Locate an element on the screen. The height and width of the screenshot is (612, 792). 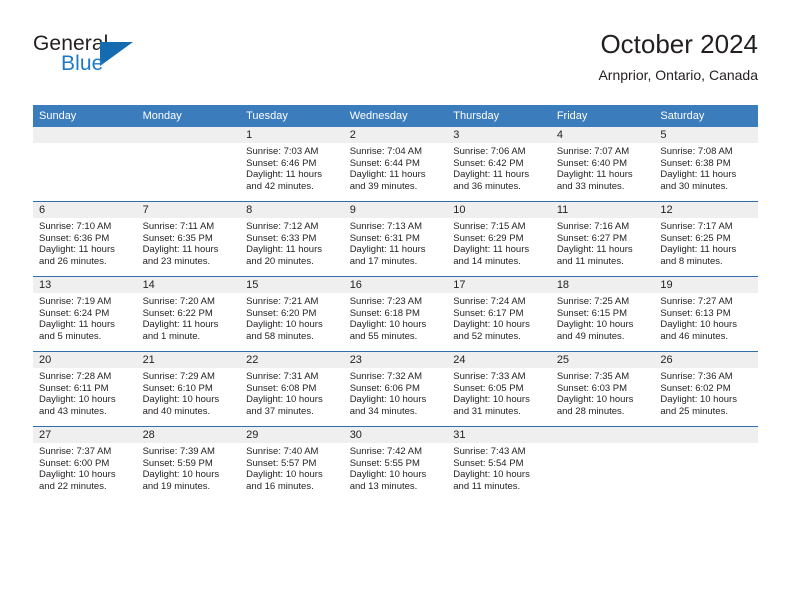
daylight-text-line2: and 37 minutes. is located at coordinates (280, 411).